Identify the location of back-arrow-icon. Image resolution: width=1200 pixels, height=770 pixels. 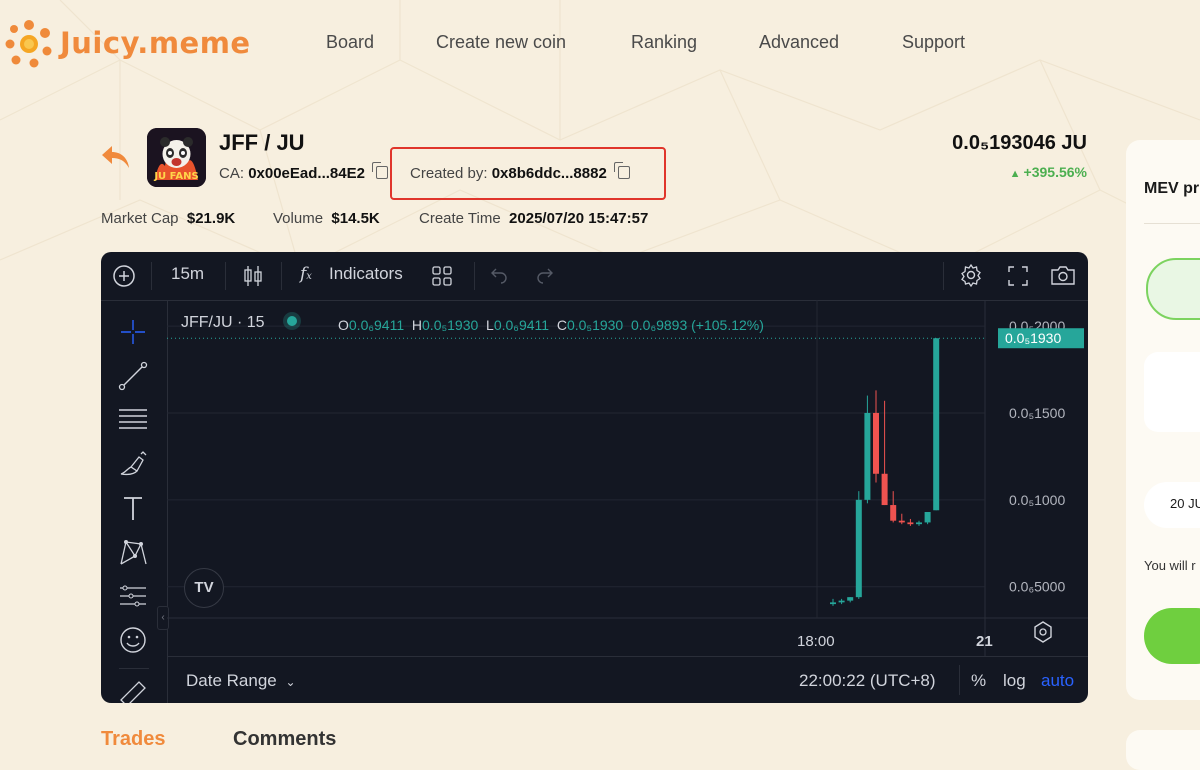
(116, 157).